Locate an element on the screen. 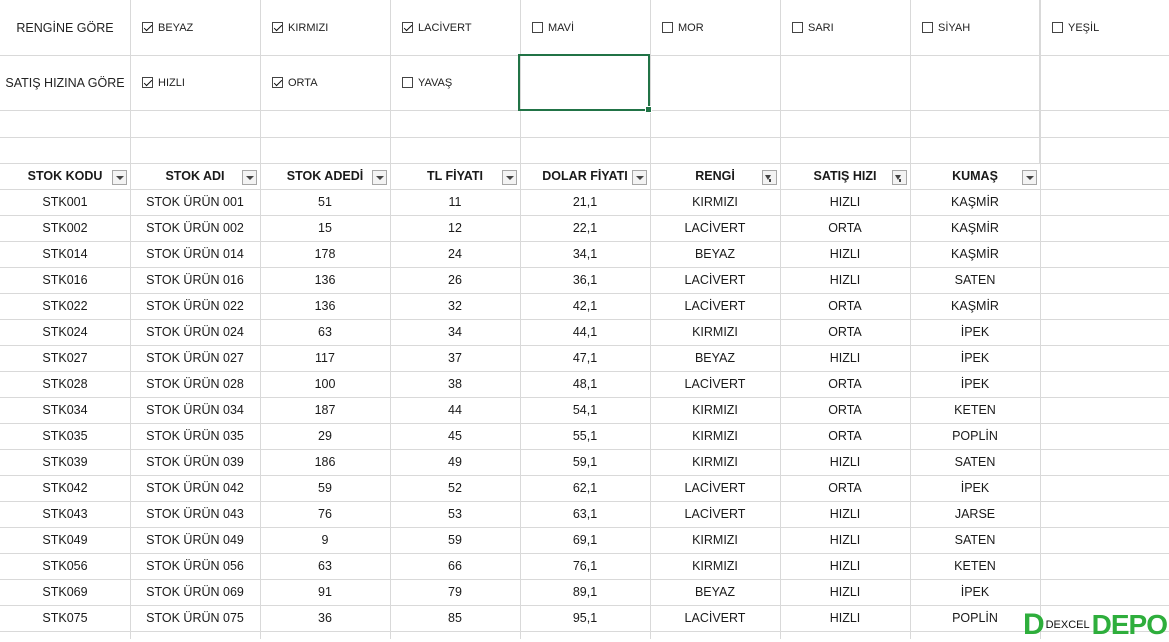 The height and width of the screenshot is (642, 1169). table-cell: 29 is located at coordinates (325, 436).